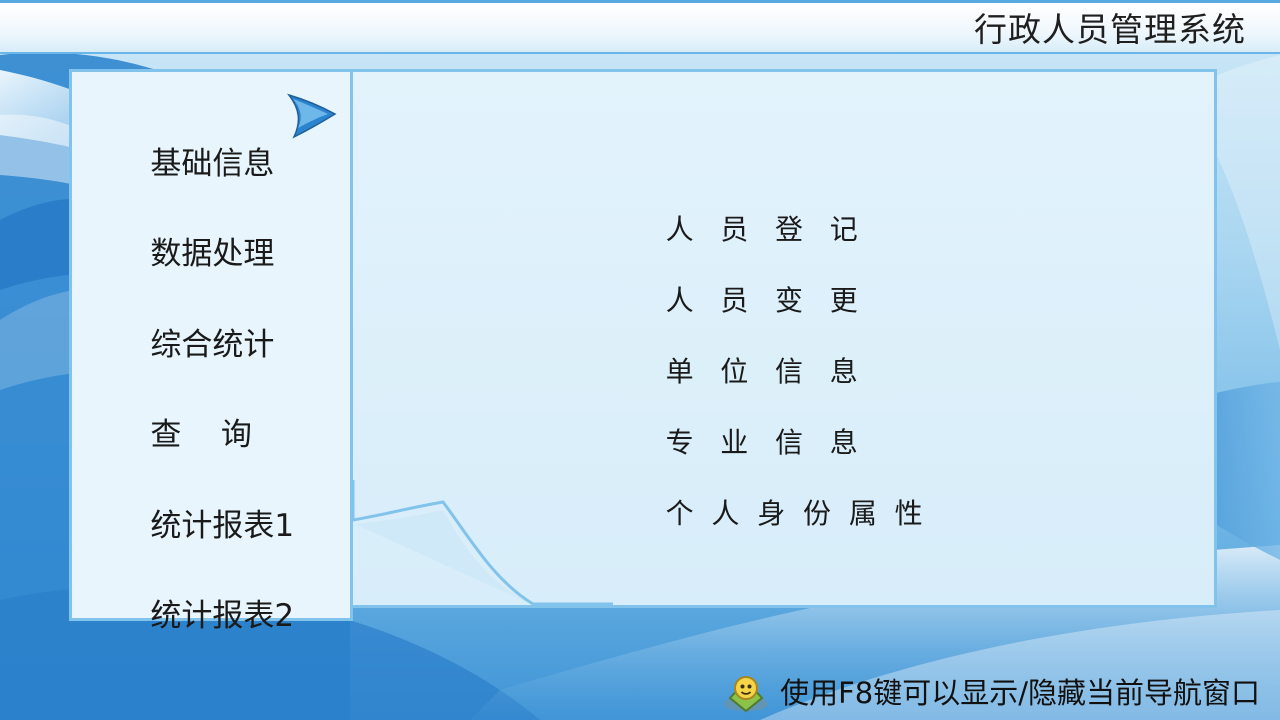 Image resolution: width=1280 pixels, height=720 pixels. Describe the element at coordinates (1020, 693) in the screenshot. I see `footer-hint-text: 使用F8键可以显示/隐藏当前导航窗口` at that location.